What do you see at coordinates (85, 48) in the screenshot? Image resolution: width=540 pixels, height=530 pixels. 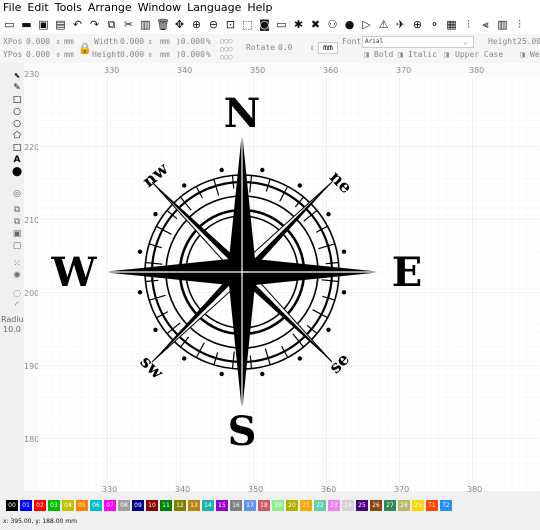 I see `lock-icon: 🔒` at bounding box center [85, 48].